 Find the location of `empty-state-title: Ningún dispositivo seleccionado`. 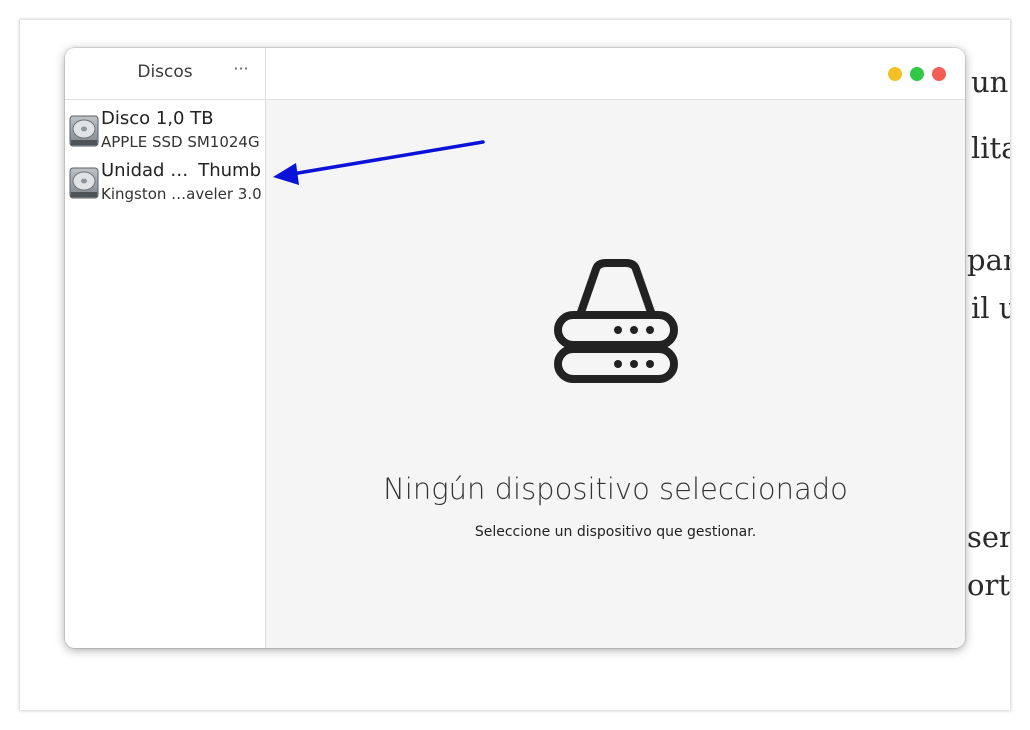

empty-state-title: Ningún dispositivo seleccionado is located at coordinates (615, 489).